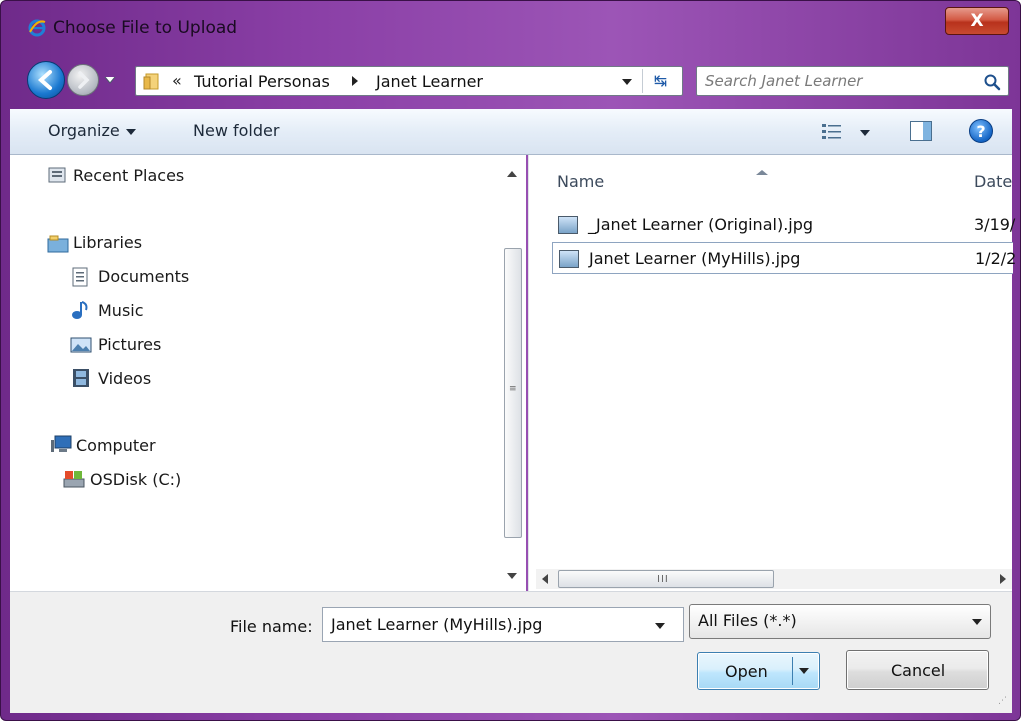 This screenshot has height=721, width=1021. What do you see at coordinates (129, 344) in the screenshot?
I see `nav-item-pictures: Pictures` at bounding box center [129, 344].